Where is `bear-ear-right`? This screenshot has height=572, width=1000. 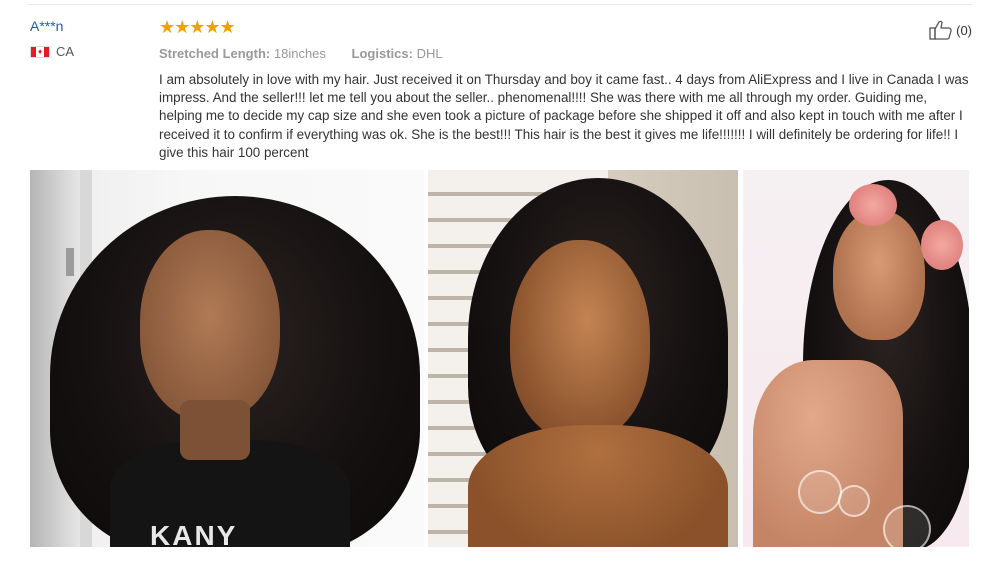
bear-ear-right is located at coordinates (942, 245).